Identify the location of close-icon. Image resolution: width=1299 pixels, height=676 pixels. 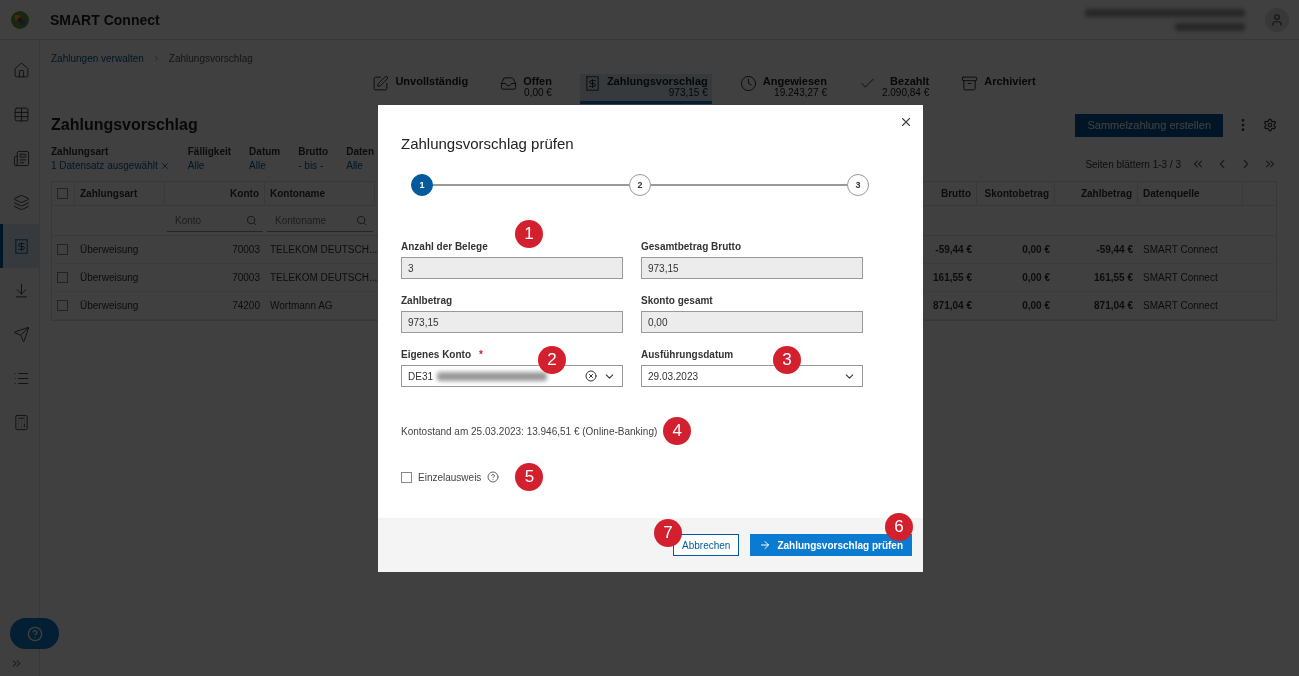
(906, 122).